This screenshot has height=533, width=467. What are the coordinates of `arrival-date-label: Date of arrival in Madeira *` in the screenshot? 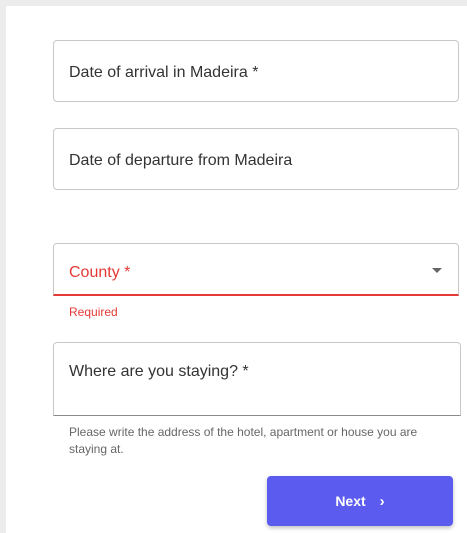 It's located at (164, 72).